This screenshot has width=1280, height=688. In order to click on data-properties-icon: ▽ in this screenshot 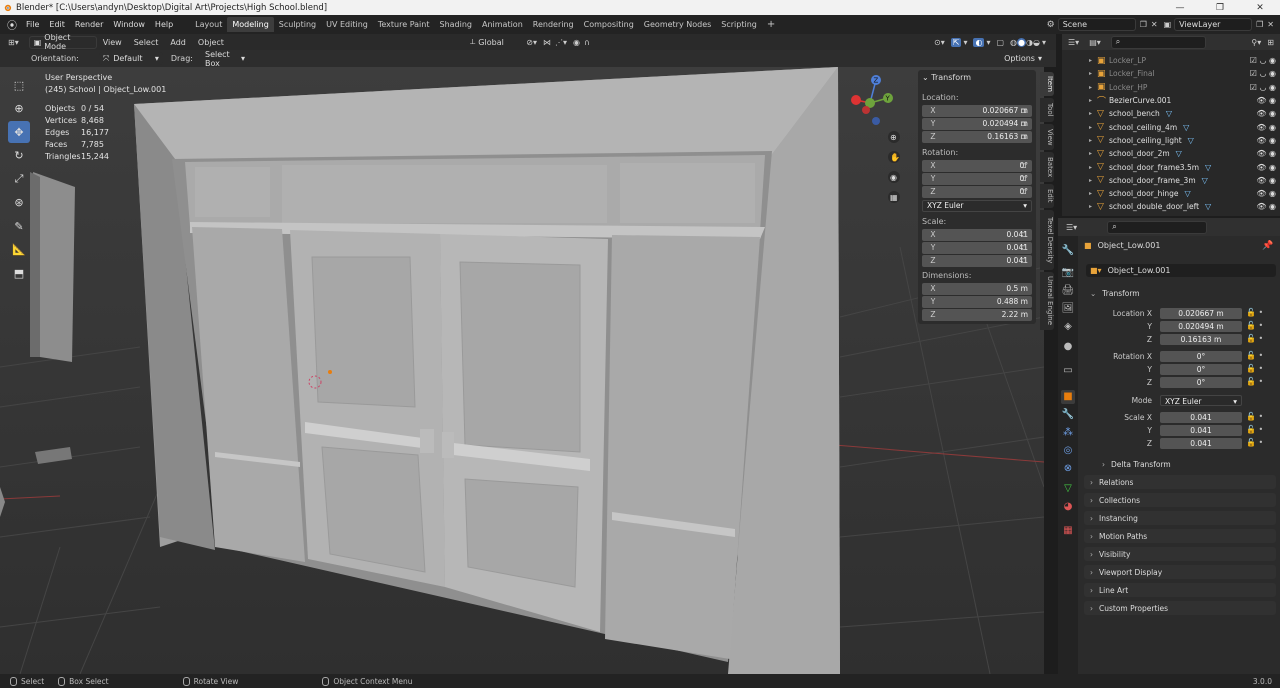, I will do `click(1068, 489)`.